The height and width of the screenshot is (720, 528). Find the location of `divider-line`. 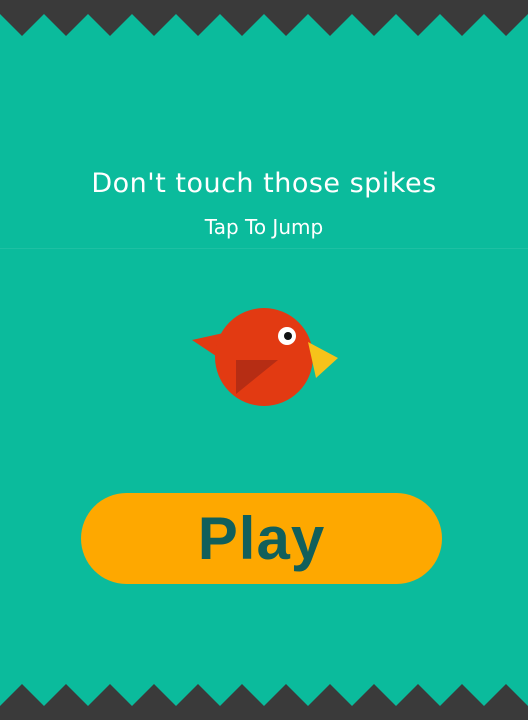

divider-line is located at coordinates (264, 248).